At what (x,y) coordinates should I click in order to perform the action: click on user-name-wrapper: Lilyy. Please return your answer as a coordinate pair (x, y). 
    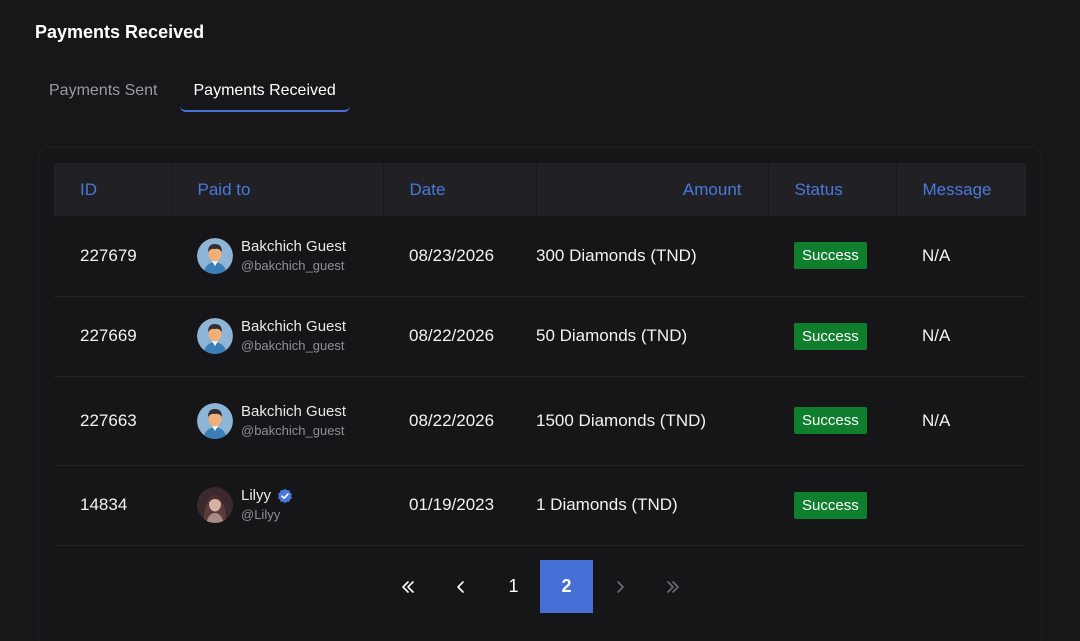
    Looking at the image, I should click on (267, 496).